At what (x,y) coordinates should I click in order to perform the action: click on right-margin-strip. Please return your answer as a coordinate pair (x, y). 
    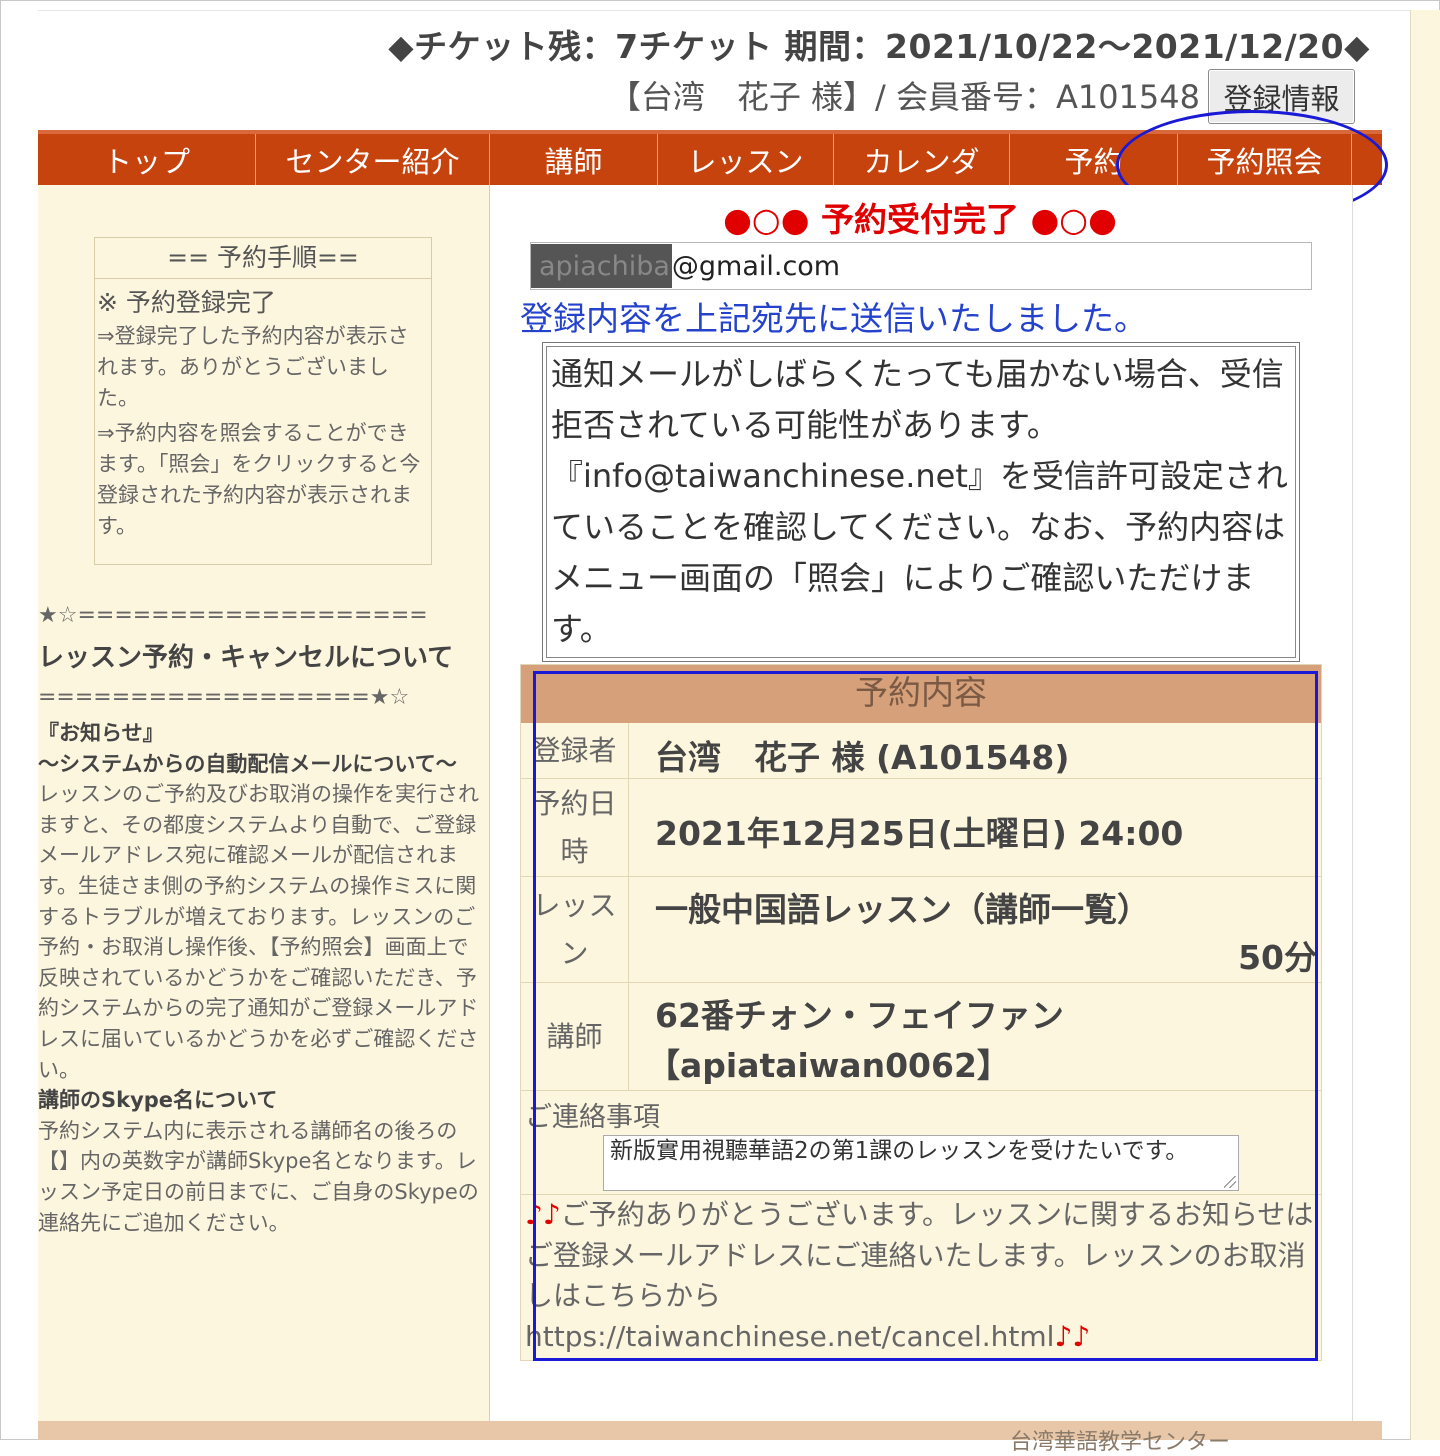
    Looking at the image, I should click on (1425, 725).